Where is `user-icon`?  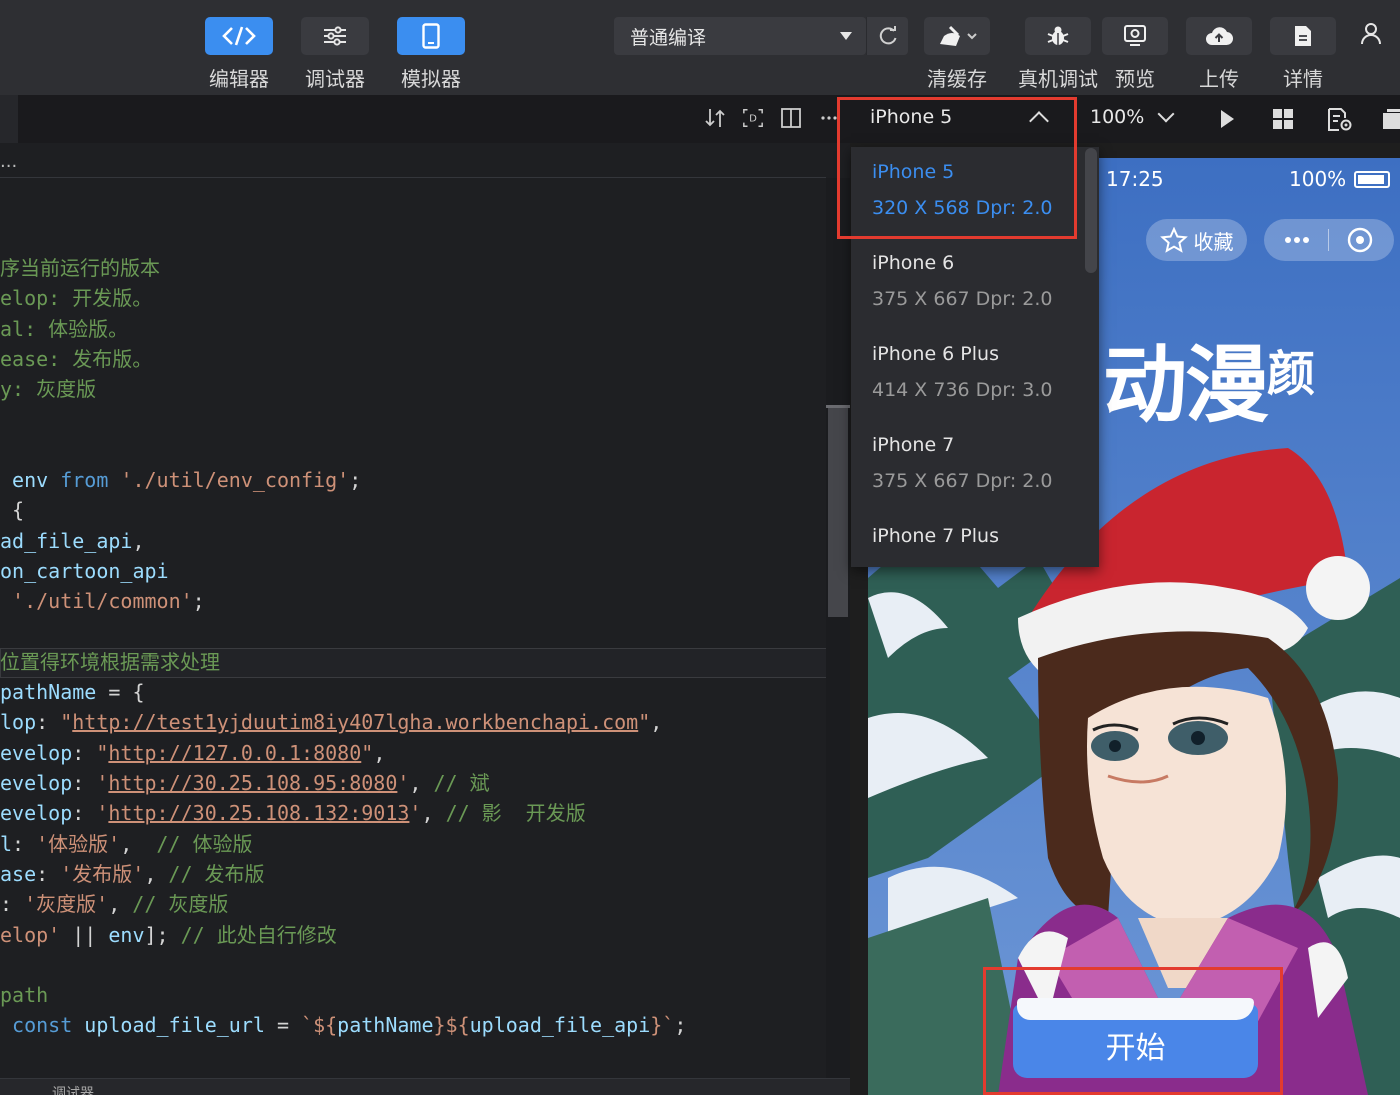 user-icon is located at coordinates (1371, 36).